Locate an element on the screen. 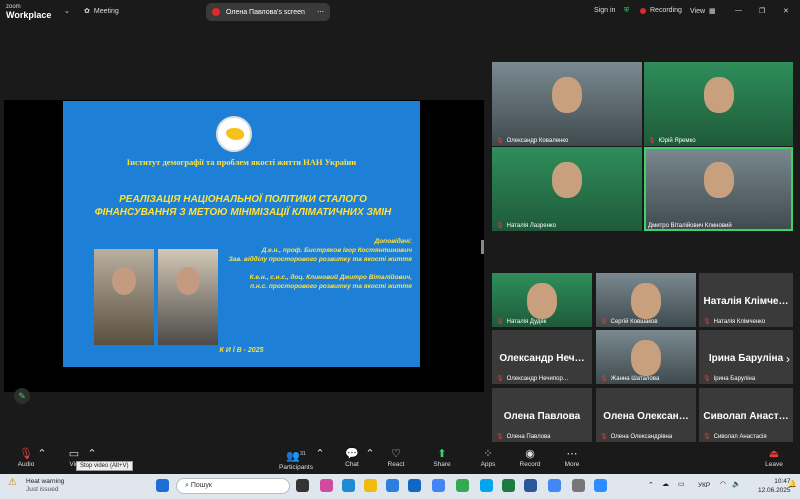 This screenshot has width=800, height=499. video-tile: 🎙 Наталія Лазренко is located at coordinates (567, 189).